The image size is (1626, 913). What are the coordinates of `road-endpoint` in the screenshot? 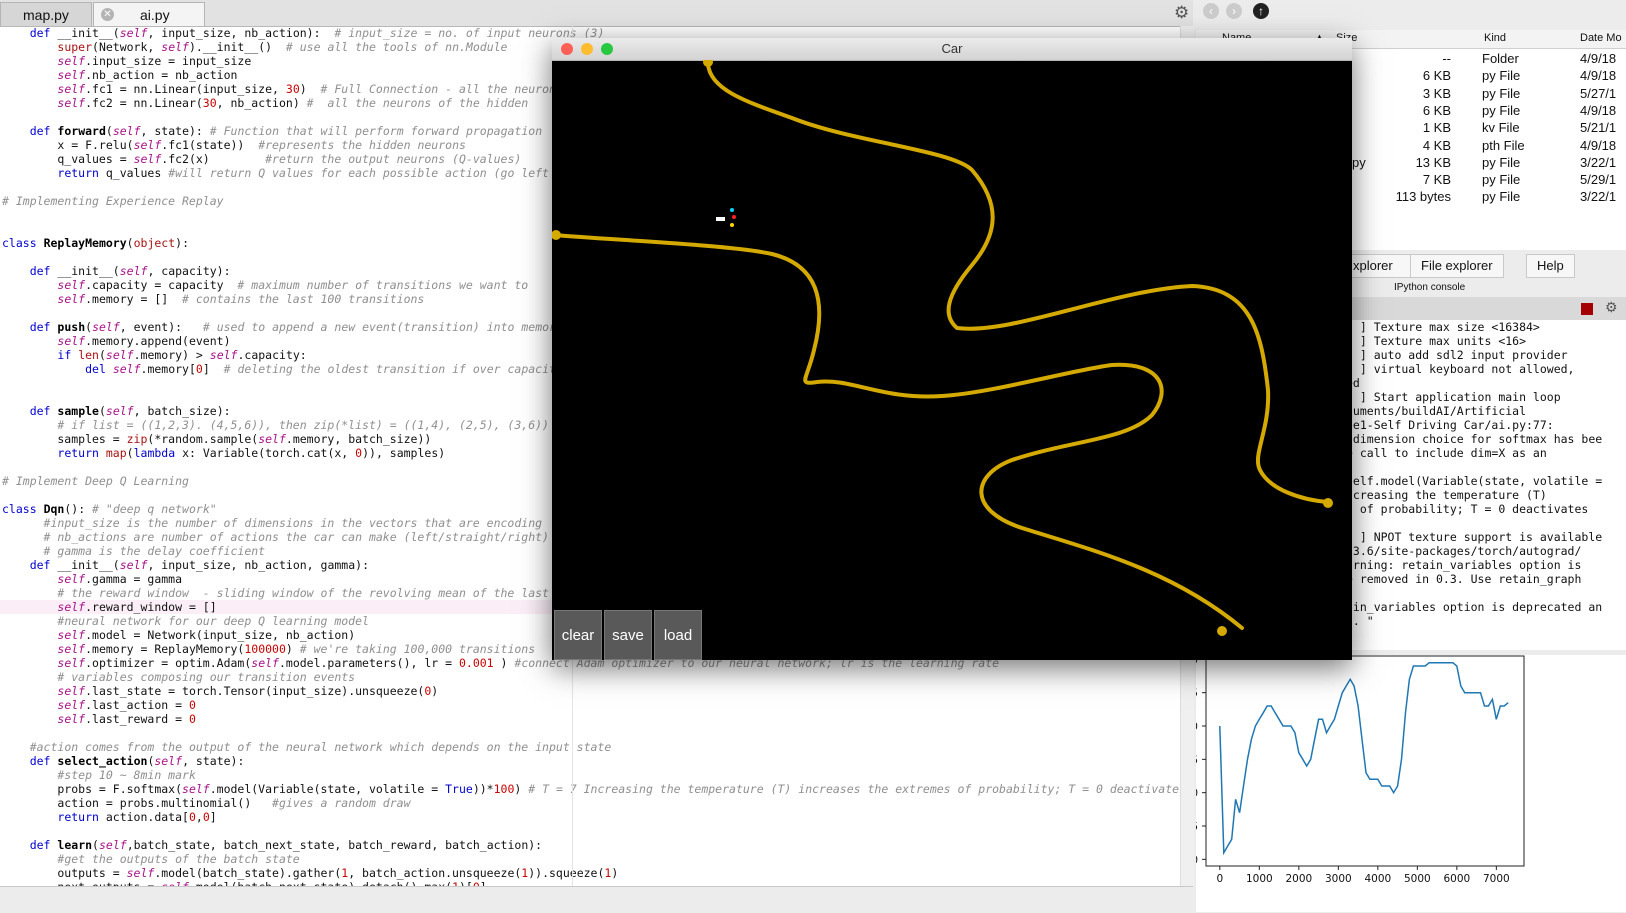 It's located at (1328, 503).